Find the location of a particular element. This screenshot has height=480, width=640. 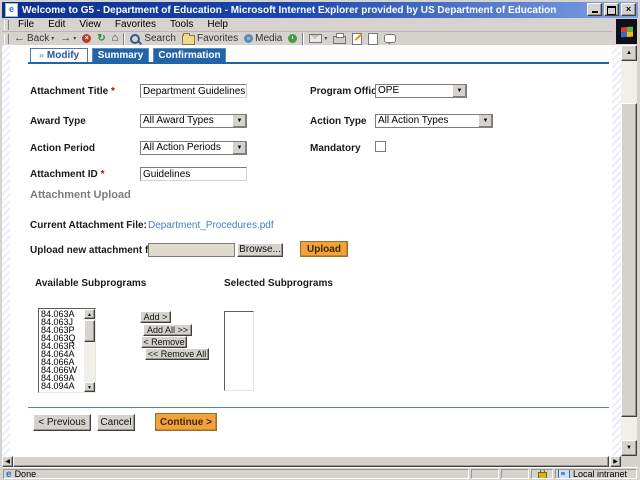

attachment-title-label: Attachment Title * is located at coordinates (72, 91).